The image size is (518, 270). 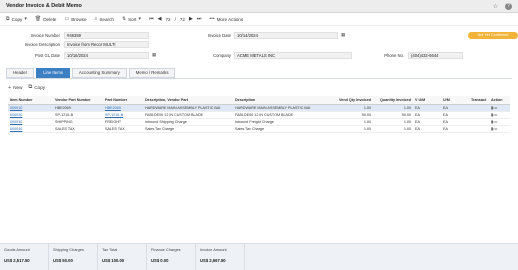 What do you see at coordinates (123, 122) in the screenshot?
I see `part-number-cell: FREIGHT` at bounding box center [123, 122].